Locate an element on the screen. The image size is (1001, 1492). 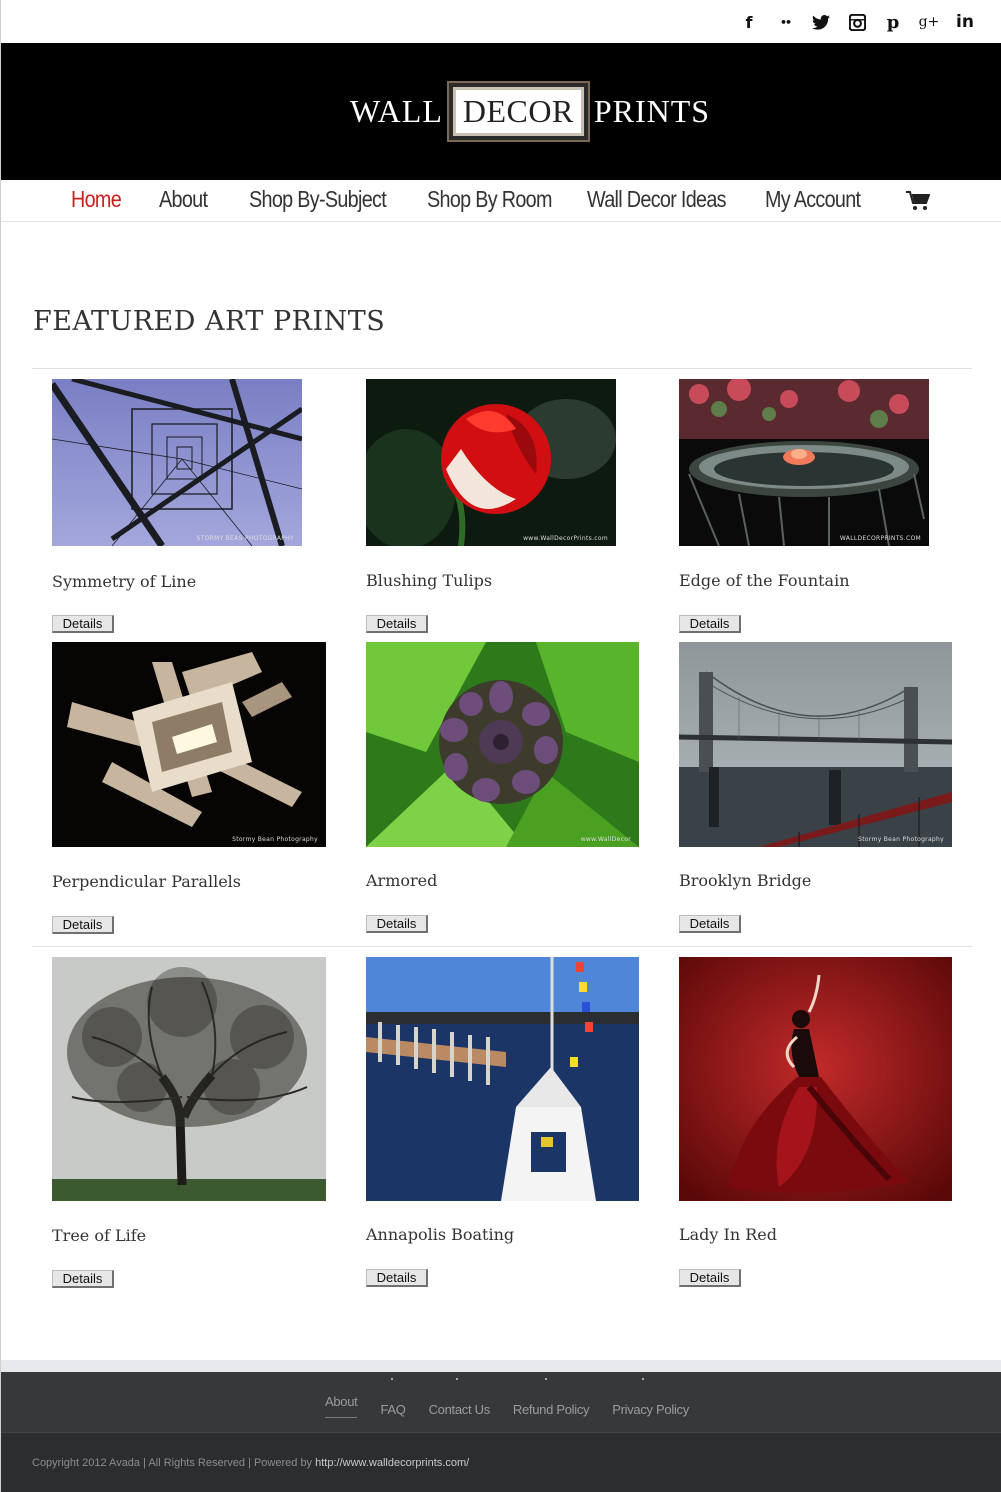
product-title: Tree of Life is located at coordinates (99, 1235).